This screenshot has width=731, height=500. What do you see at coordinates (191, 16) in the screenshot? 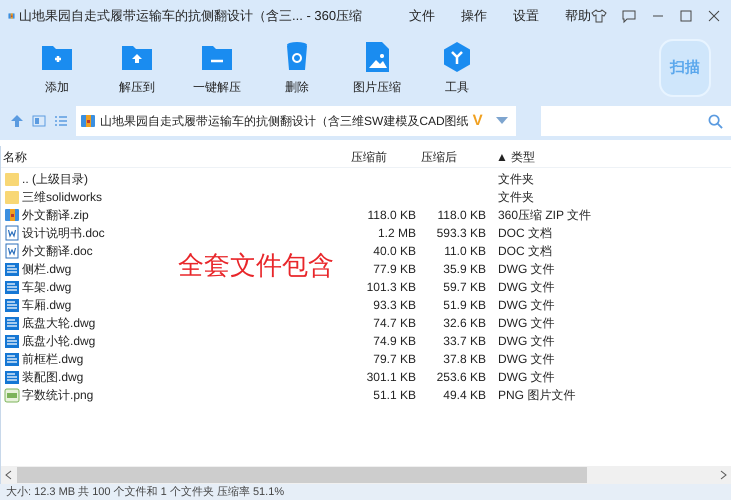
I see `window-title: 山地果园自走式履带运输车的抗侧翻设计（含三... - 360压缩` at bounding box center [191, 16].